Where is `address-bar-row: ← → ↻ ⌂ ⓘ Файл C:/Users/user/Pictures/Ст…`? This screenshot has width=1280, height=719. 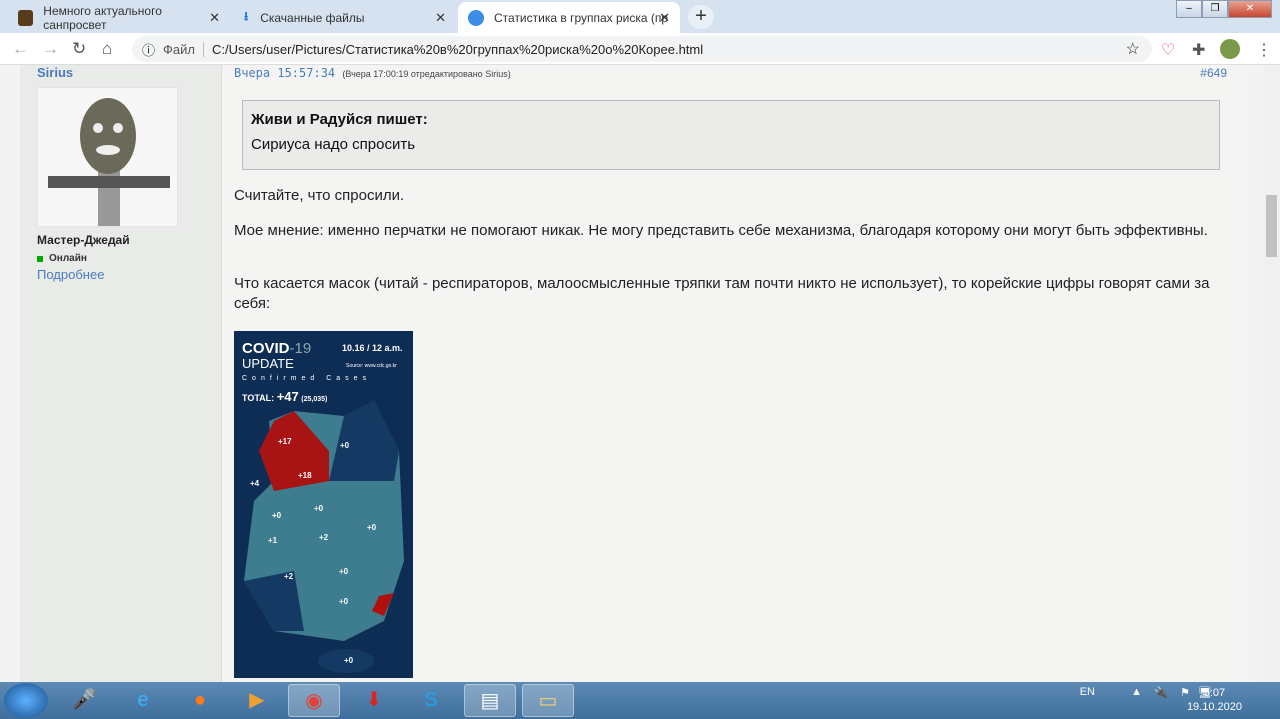 address-bar-row: ← → ↻ ⌂ ⓘ Файл C:/Users/user/Pictures/Ст… is located at coordinates (640, 49).